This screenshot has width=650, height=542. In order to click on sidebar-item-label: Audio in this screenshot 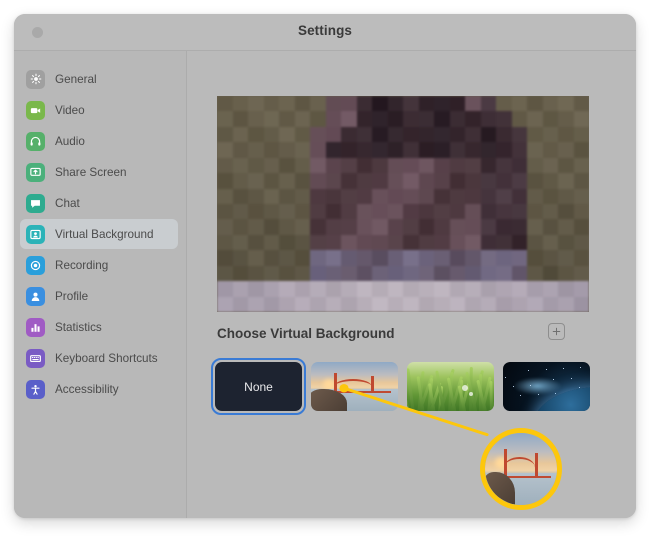, I will do `click(70, 141)`.